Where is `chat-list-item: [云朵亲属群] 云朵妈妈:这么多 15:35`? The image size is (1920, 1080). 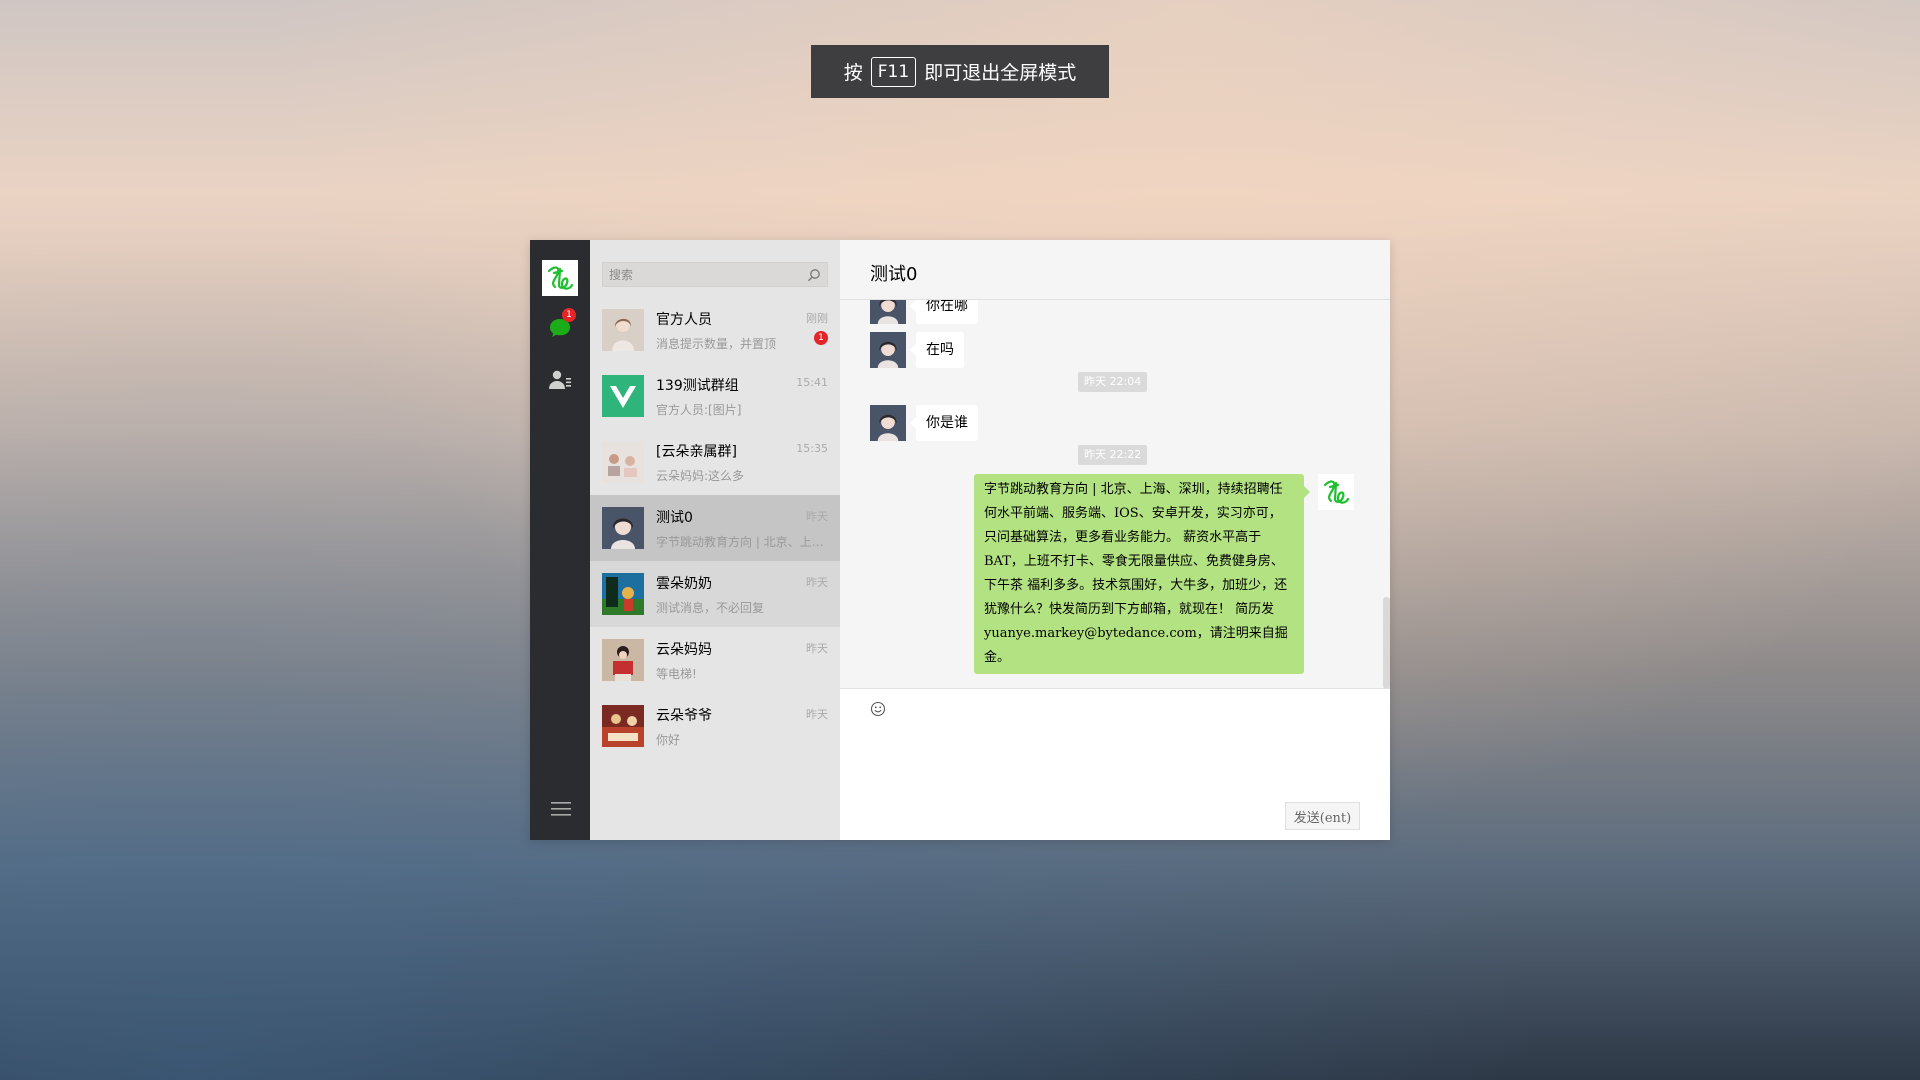 chat-list-item: [云朵亲属群] 云朵妈妈:这么多 15:35 is located at coordinates (715, 462).